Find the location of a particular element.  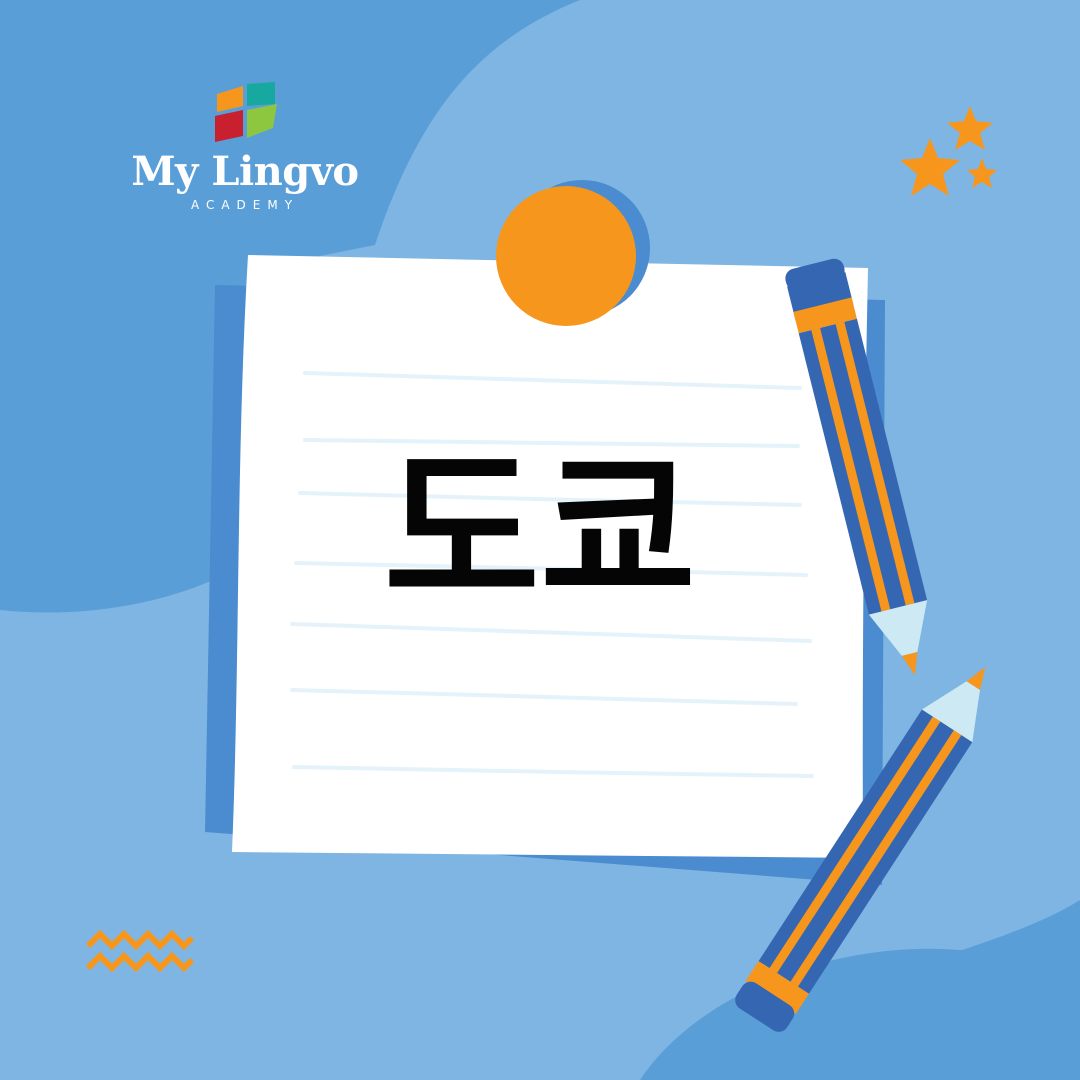

note-word: 도쿄 is located at coordinates (540, 532).